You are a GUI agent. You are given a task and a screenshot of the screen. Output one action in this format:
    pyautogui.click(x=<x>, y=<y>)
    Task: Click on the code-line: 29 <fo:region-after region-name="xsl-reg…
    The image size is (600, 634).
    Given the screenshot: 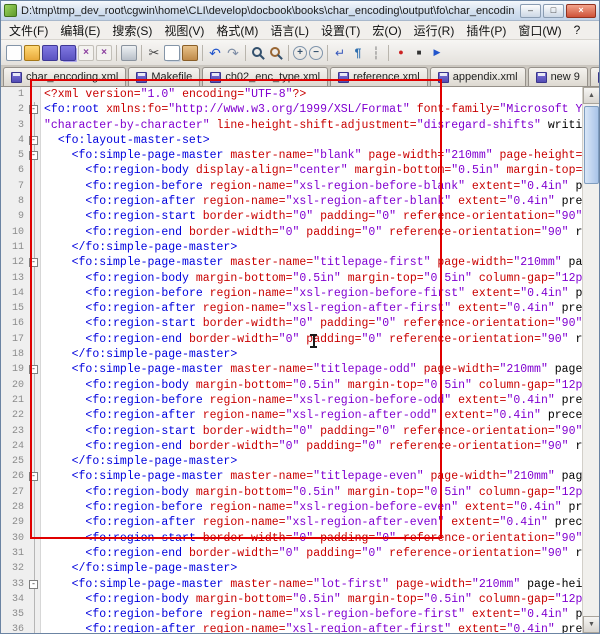 What is the action you would take?
    pyautogui.click(x=291, y=523)
    